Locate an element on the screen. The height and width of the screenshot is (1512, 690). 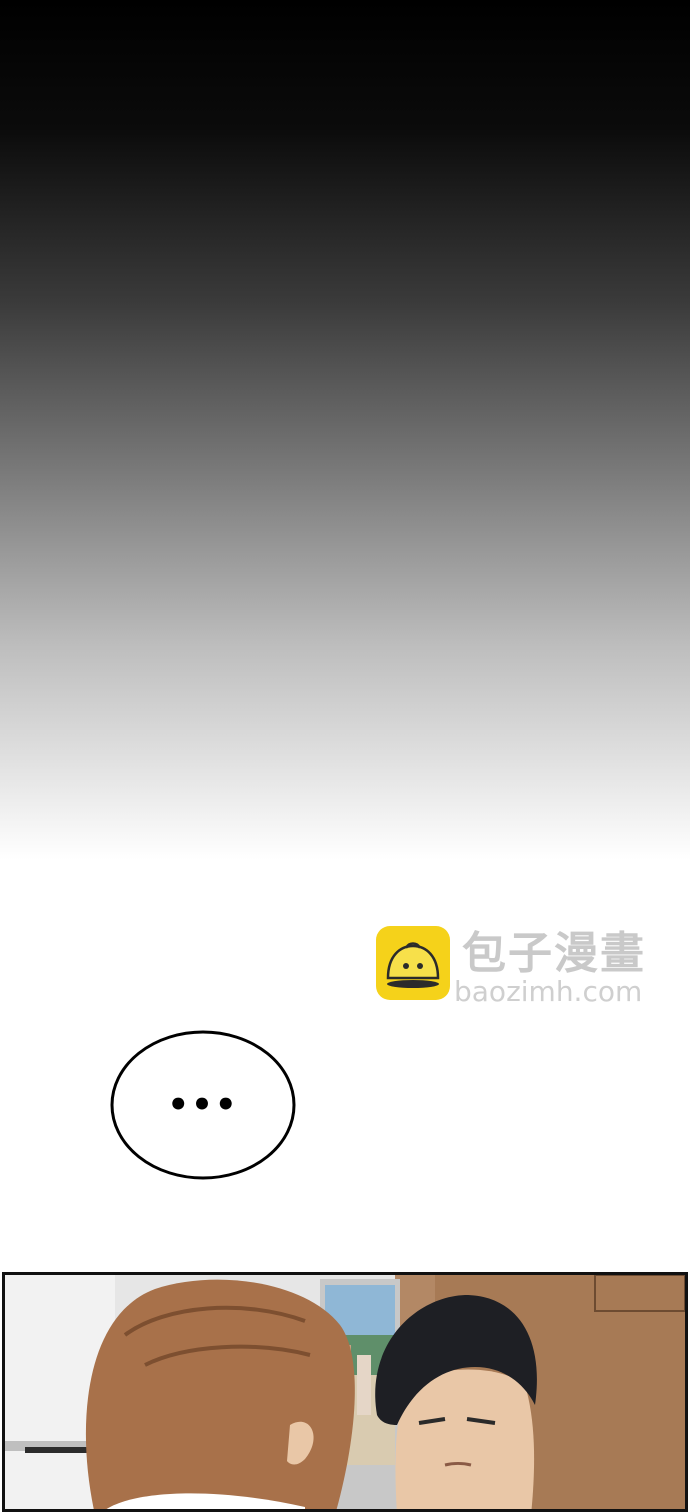
baozimh-watermark: 包子漫畫 baozimh.com is located at coordinates (526, 967).